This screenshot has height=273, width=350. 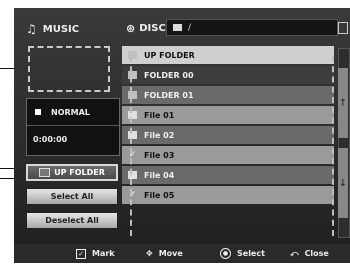 I want to click on playback-mode-row: NORMAL, so click(x=73, y=112).